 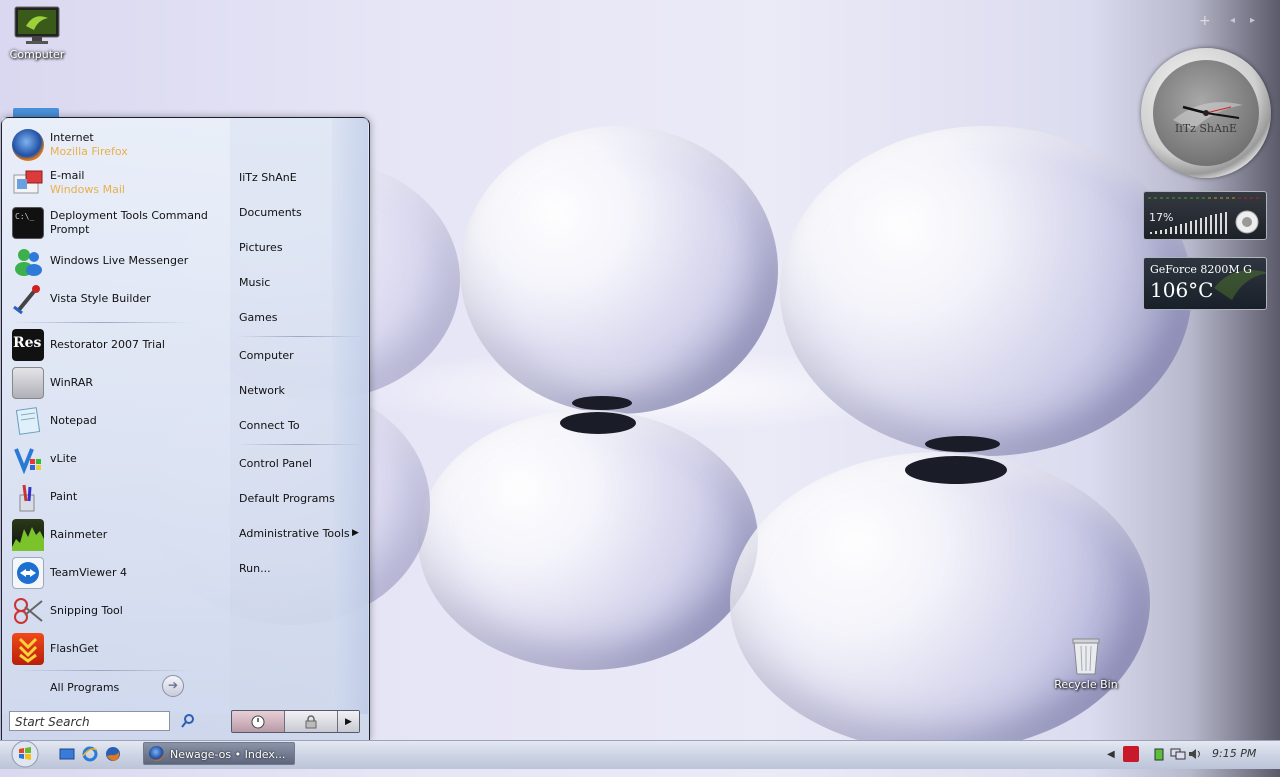 What do you see at coordinates (156, 753) in the screenshot?
I see `firefox-task-icon` at bounding box center [156, 753].